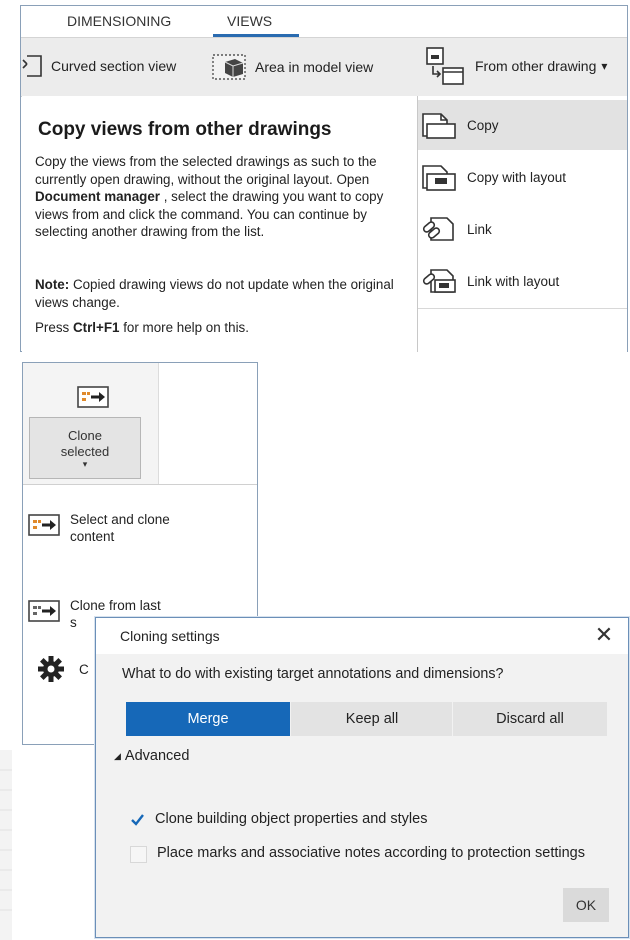  Describe the element at coordinates (184, 327) in the screenshot. I see `tooltip-help-text-2: for more help on this.` at that location.